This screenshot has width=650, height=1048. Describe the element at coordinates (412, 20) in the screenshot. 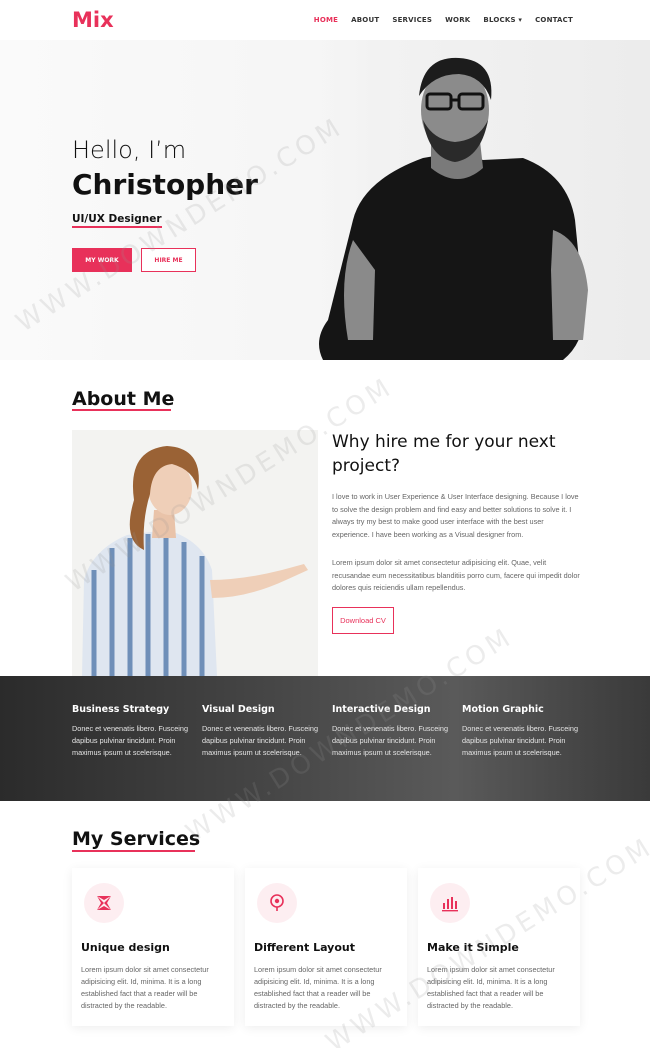

I see `nav-item-services: SERVICES` at that location.